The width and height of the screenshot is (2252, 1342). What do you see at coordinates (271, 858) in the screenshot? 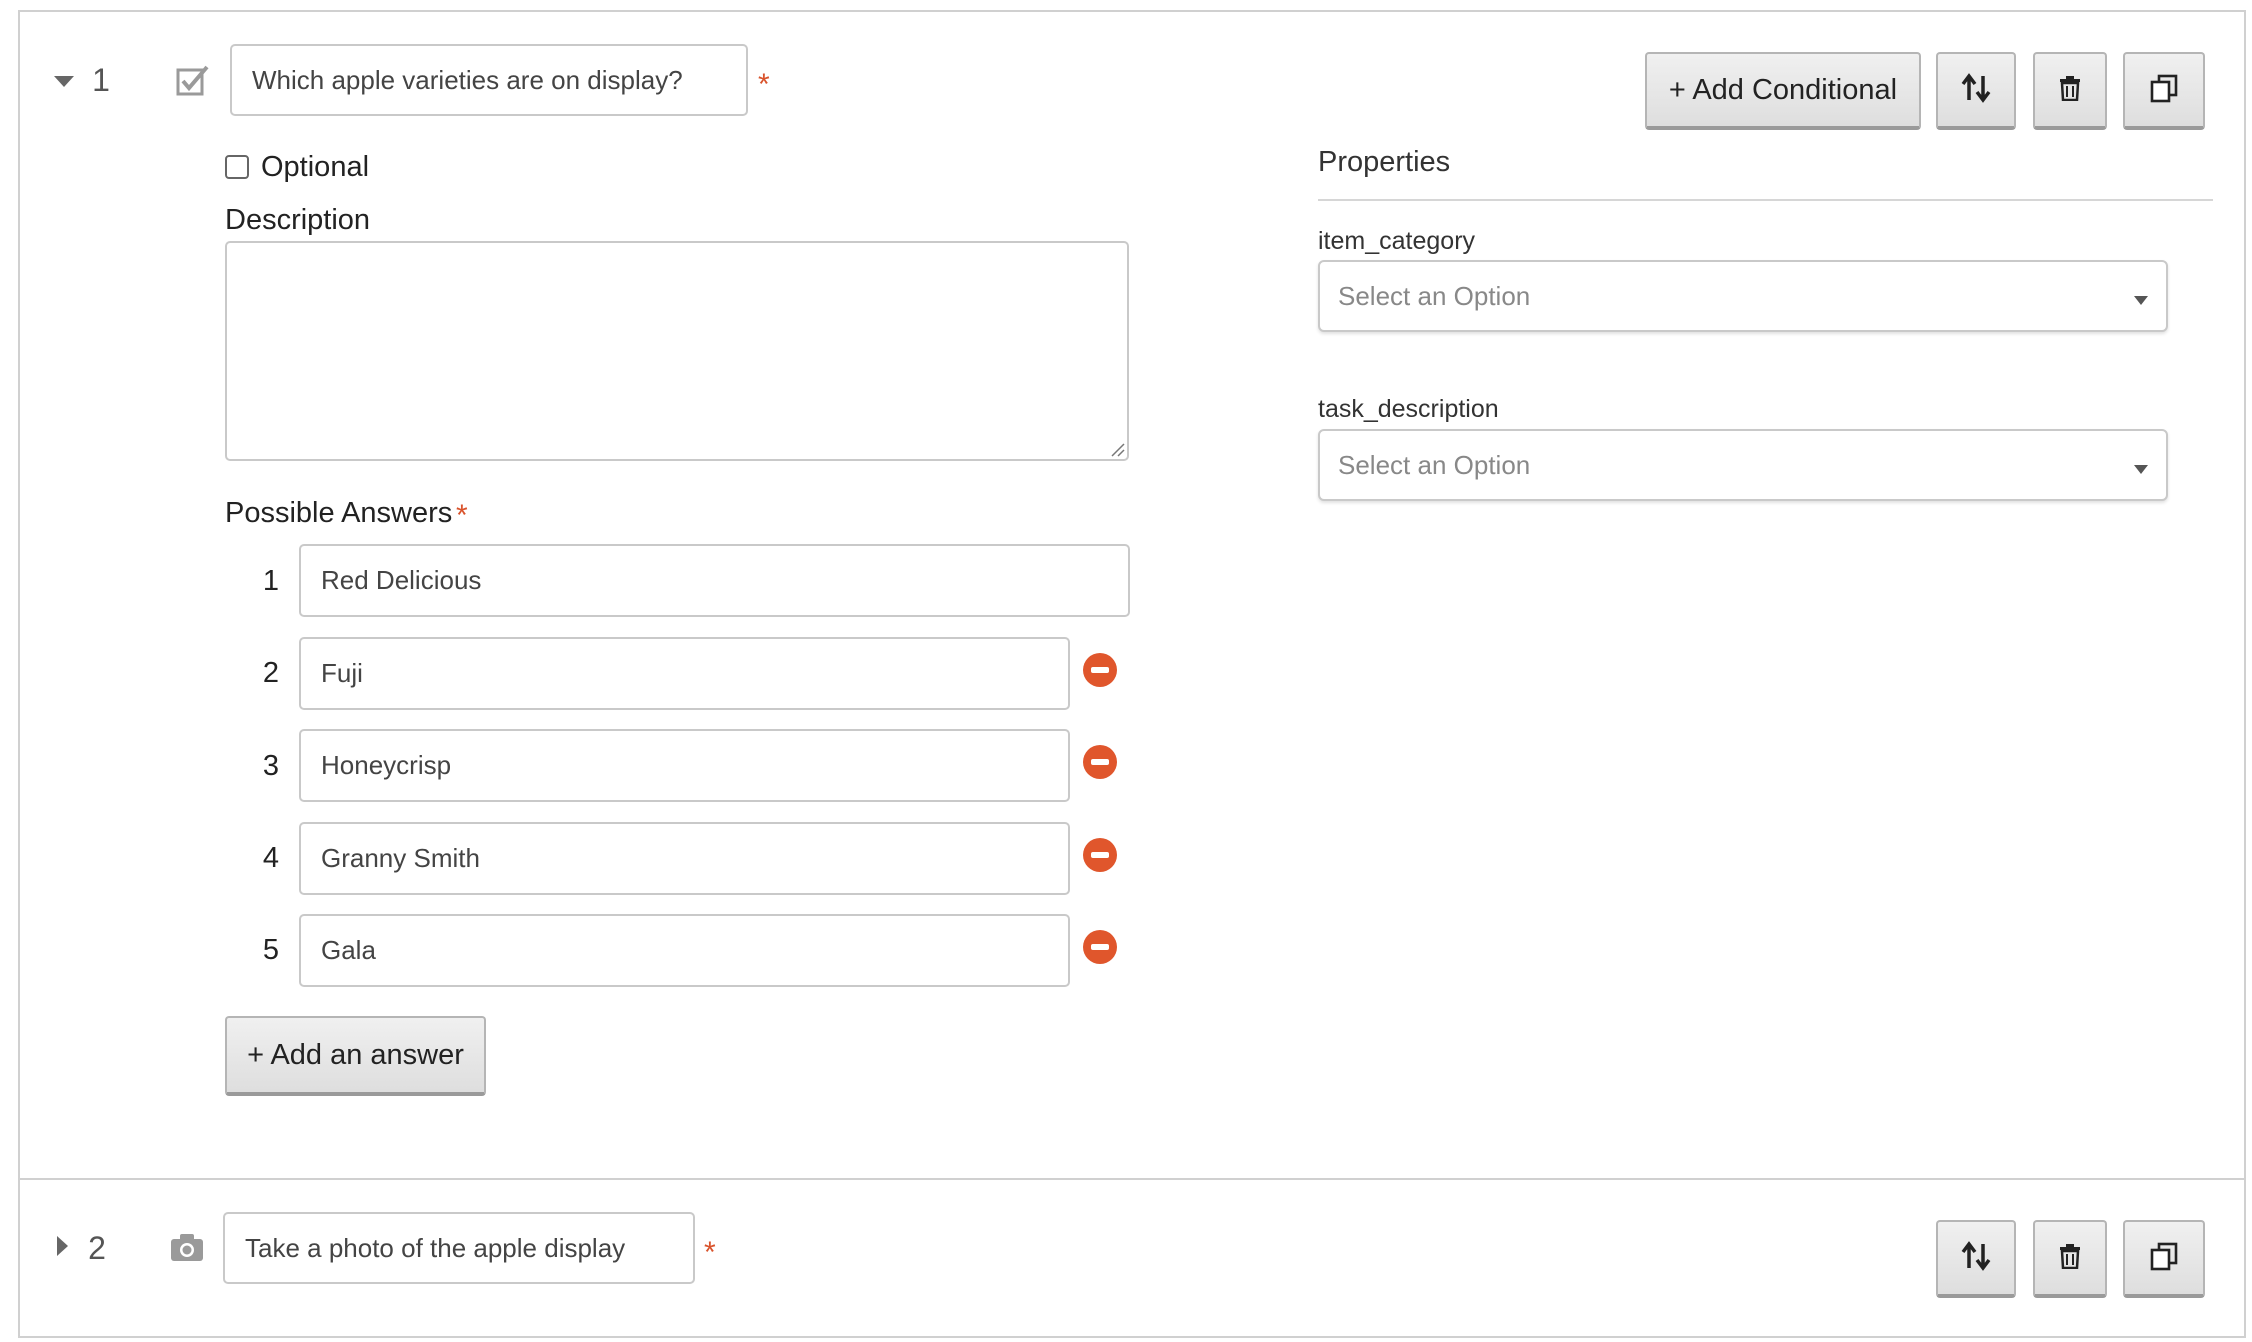
I see `answer-number: 4` at bounding box center [271, 858].